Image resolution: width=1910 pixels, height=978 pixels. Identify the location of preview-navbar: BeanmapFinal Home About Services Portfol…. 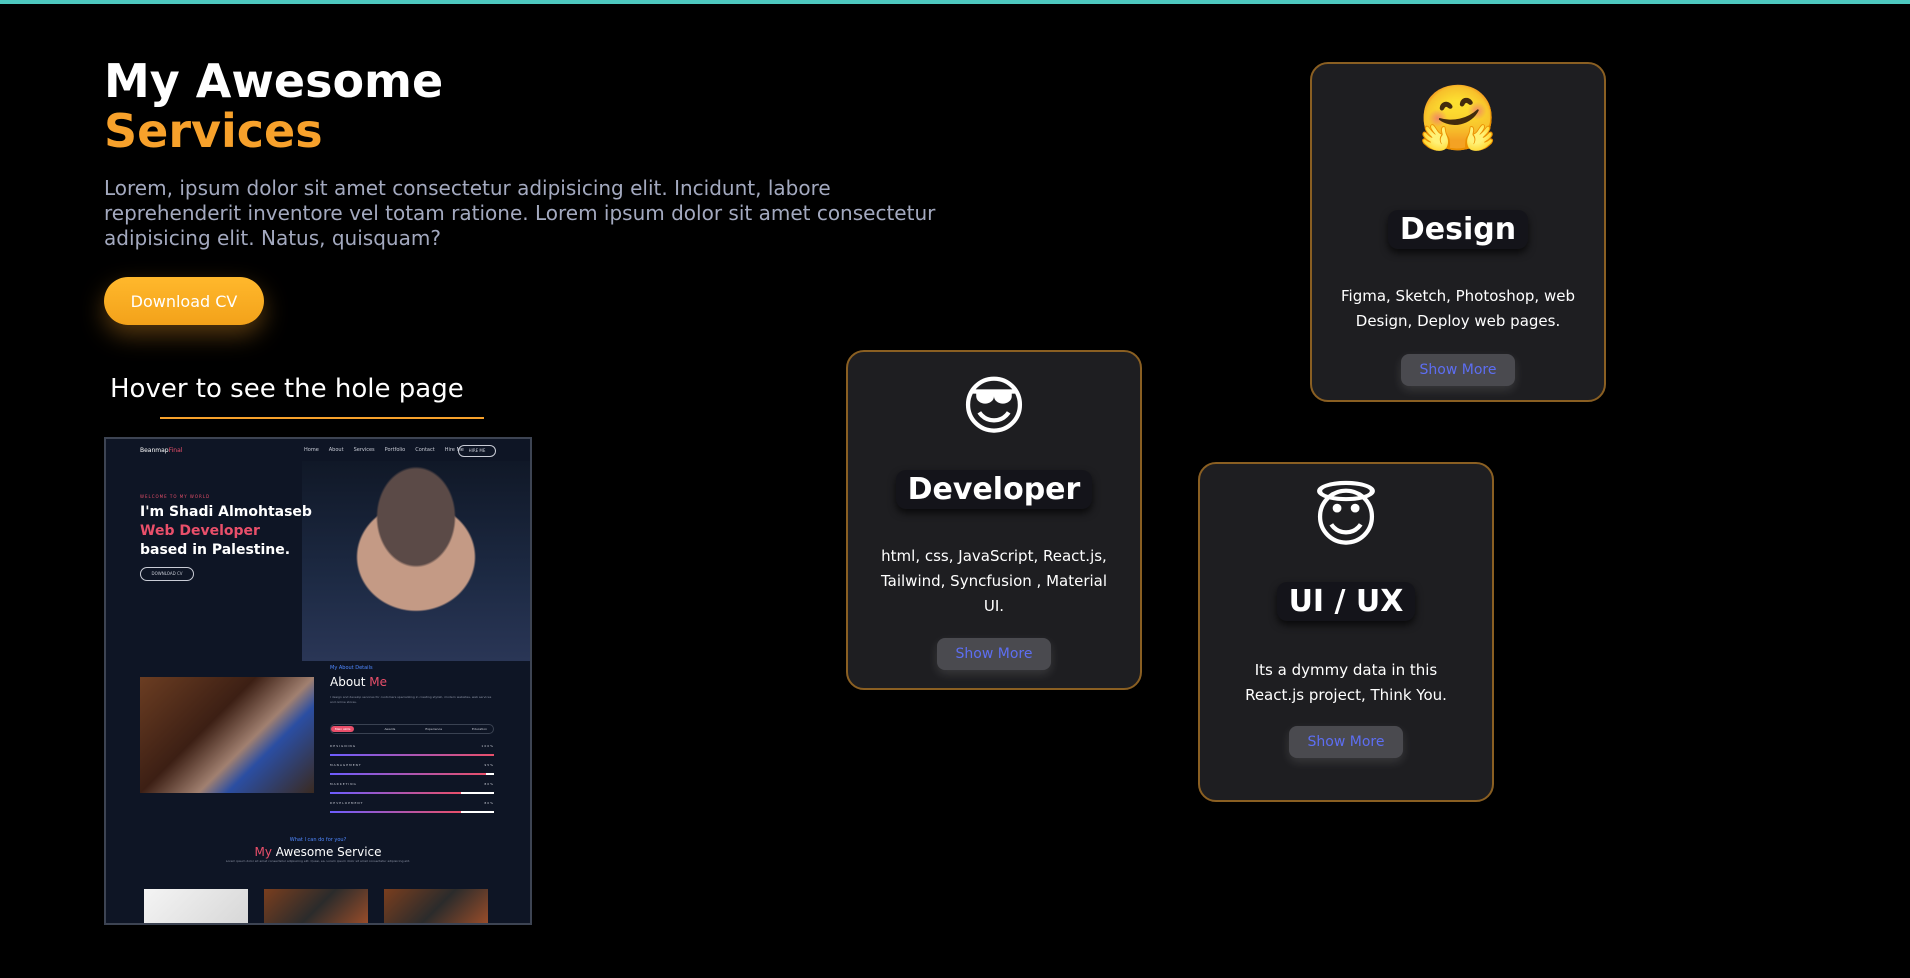
(318, 453).